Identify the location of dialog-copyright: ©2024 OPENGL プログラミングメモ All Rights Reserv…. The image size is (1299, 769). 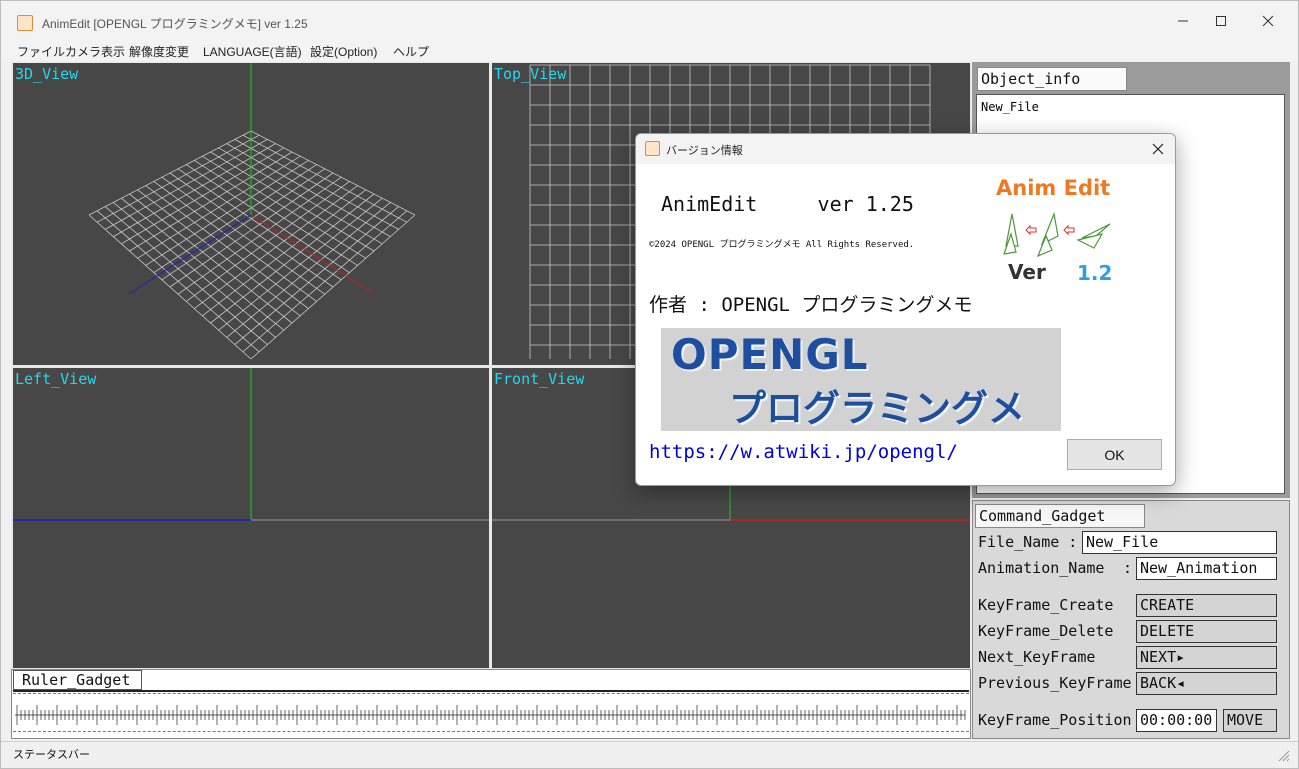
(782, 245).